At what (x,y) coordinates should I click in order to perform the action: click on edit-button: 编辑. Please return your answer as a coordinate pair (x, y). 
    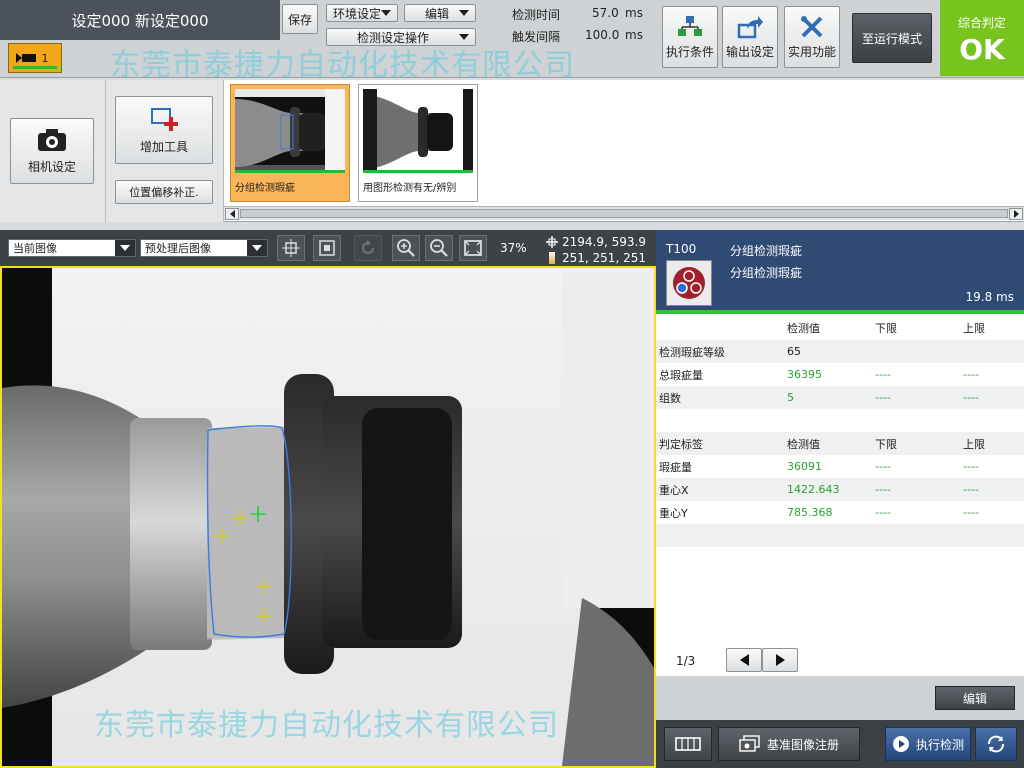
    Looking at the image, I should click on (975, 698).